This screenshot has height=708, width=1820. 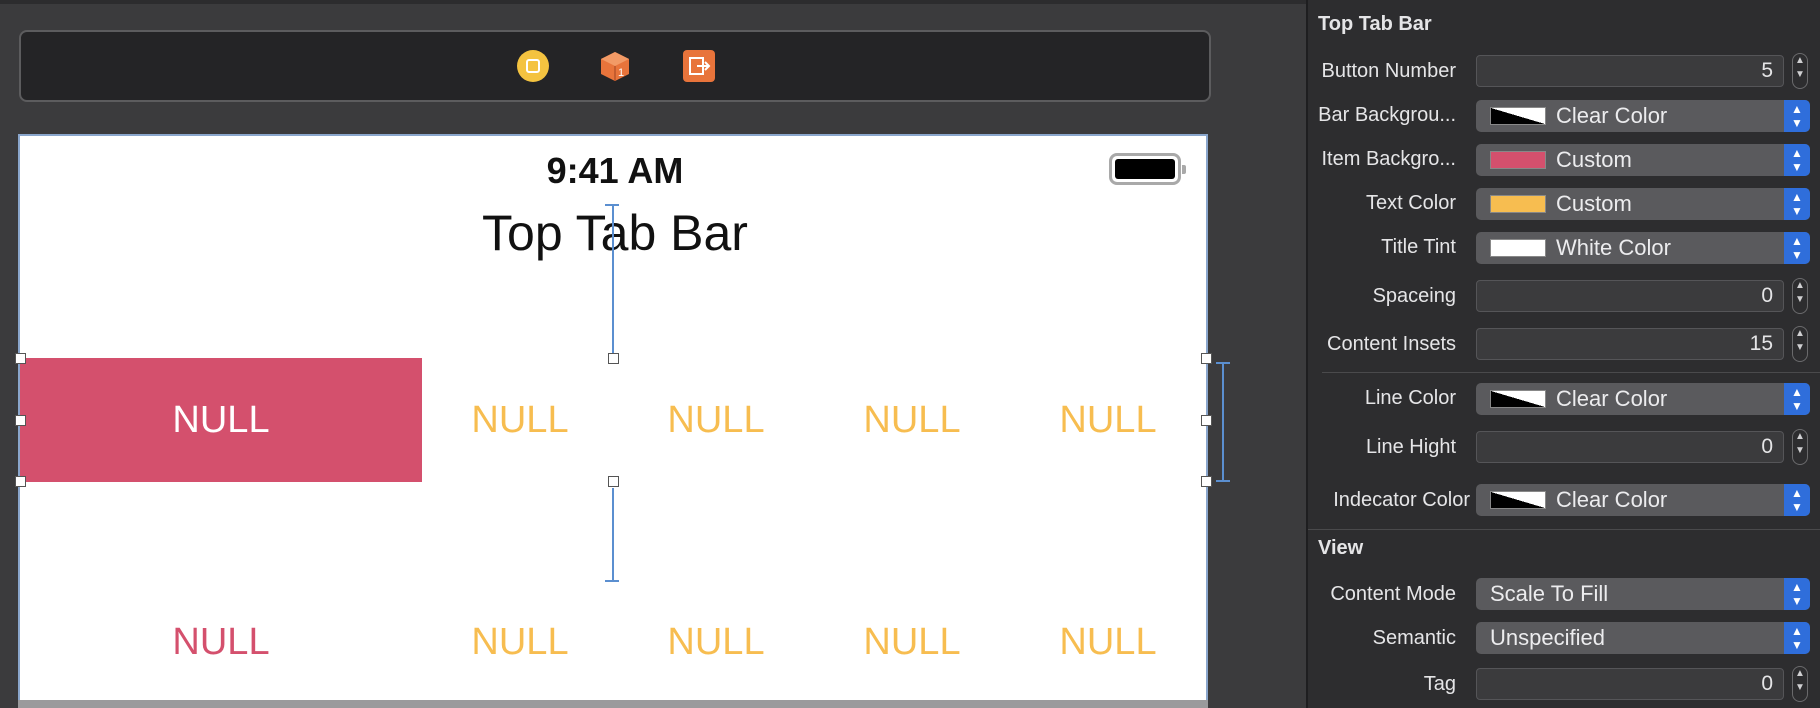 What do you see at coordinates (1518, 248) in the screenshot?
I see `title-tint-swatch-icon` at bounding box center [1518, 248].